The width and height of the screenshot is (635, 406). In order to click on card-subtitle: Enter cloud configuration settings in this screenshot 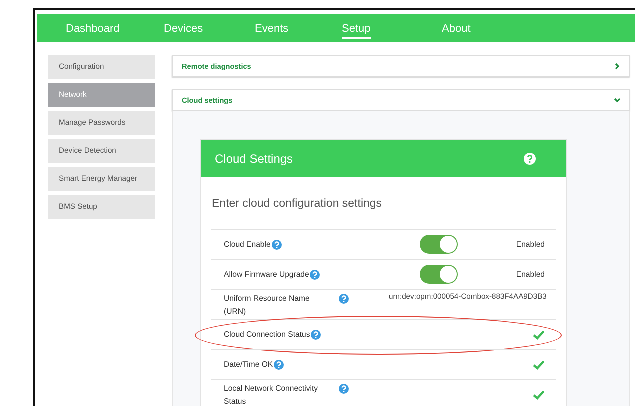, I will do `click(297, 204)`.